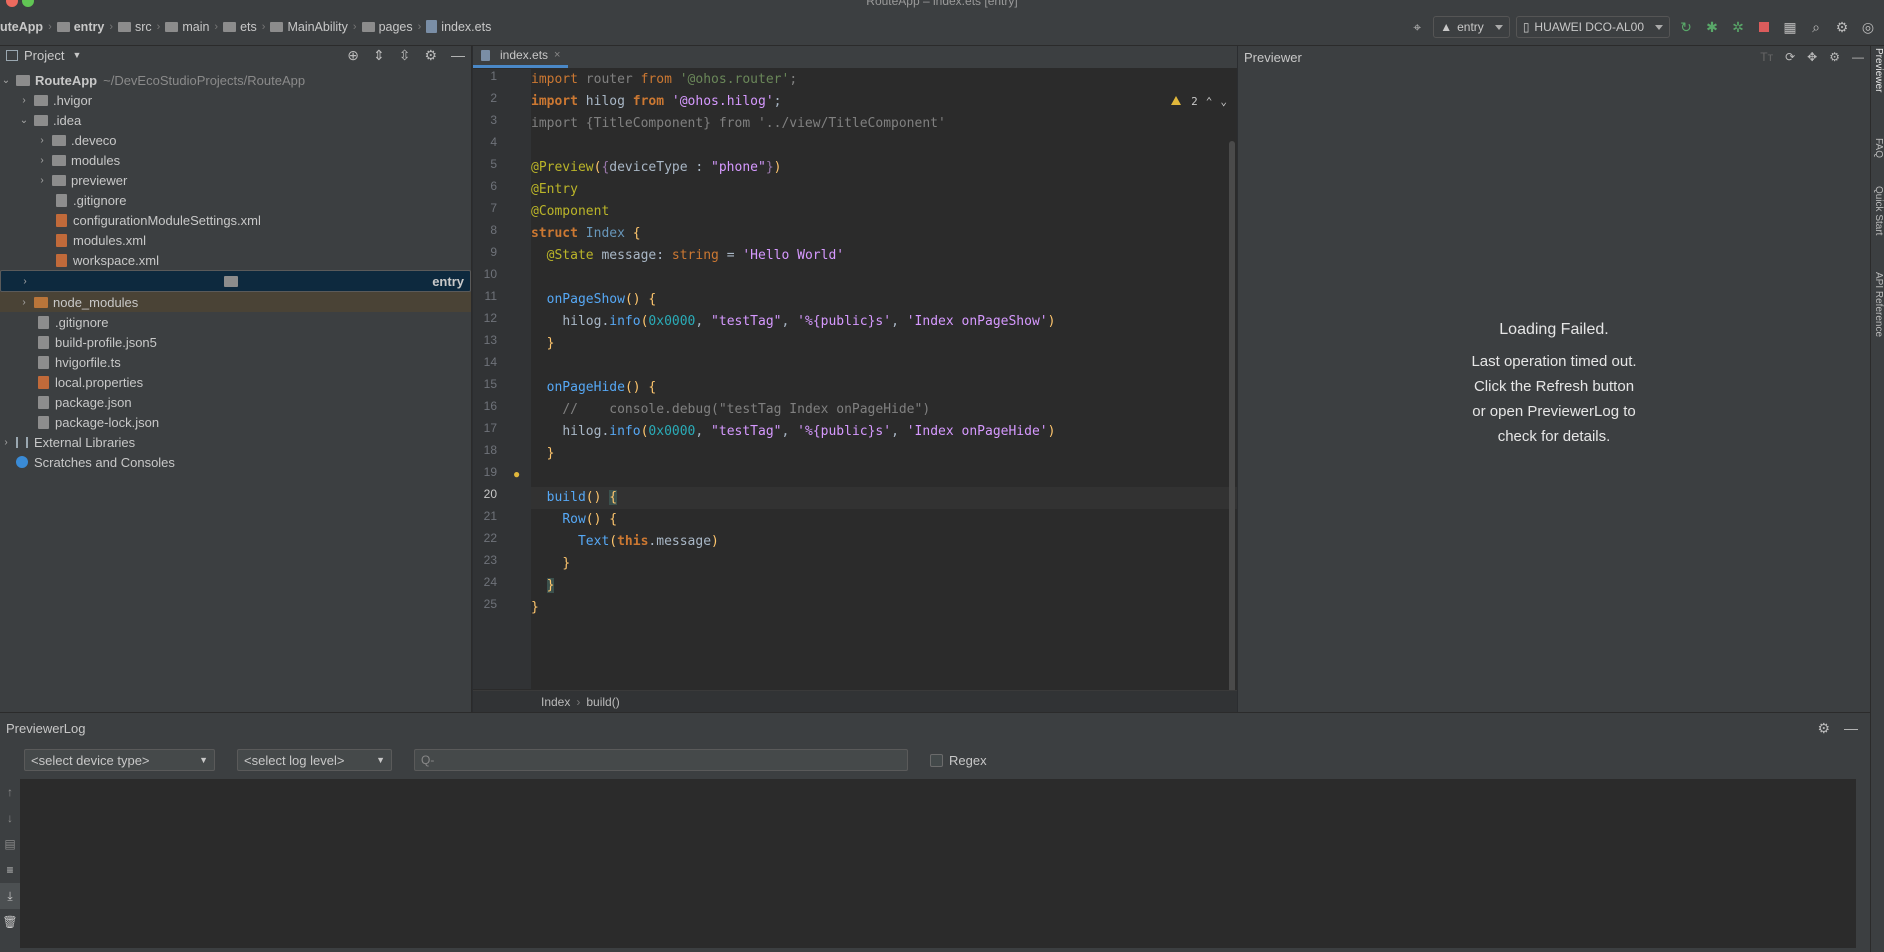 This screenshot has height=952, width=1884. Describe the element at coordinates (235, 180) in the screenshot. I see `tree-item-previewer: › previewer` at that location.